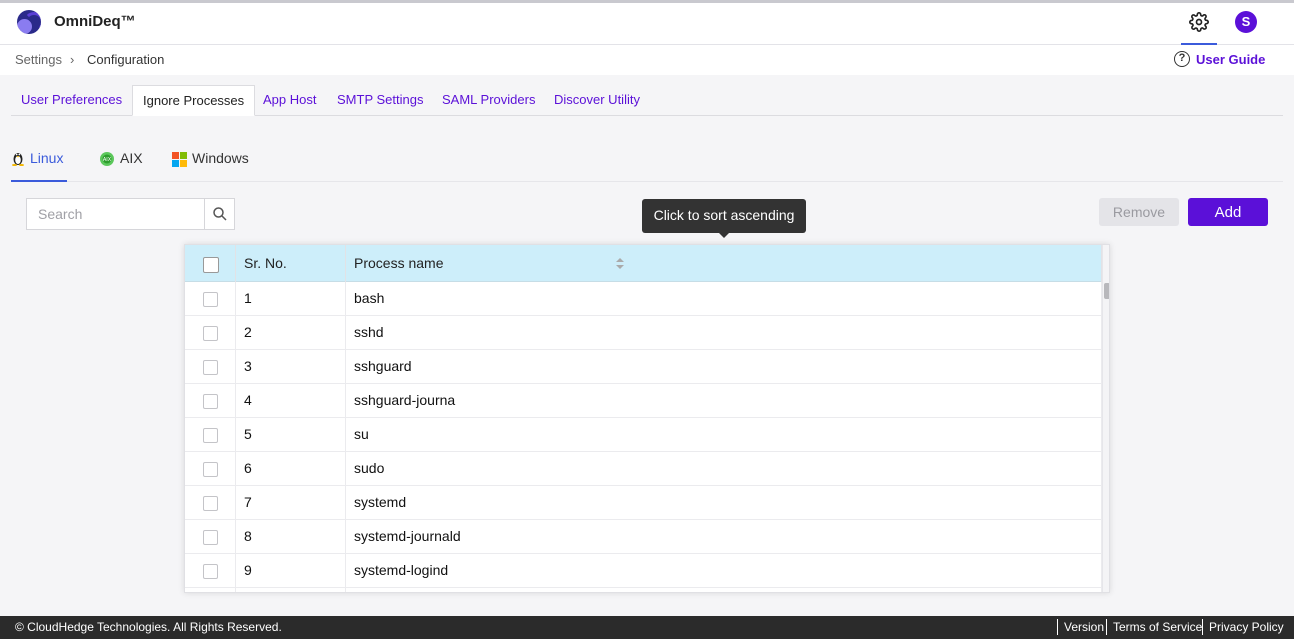  What do you see at coordinates (724, 590) in the screenshot?
I see `row-process-name-empty` at bounding box center [724, 590].